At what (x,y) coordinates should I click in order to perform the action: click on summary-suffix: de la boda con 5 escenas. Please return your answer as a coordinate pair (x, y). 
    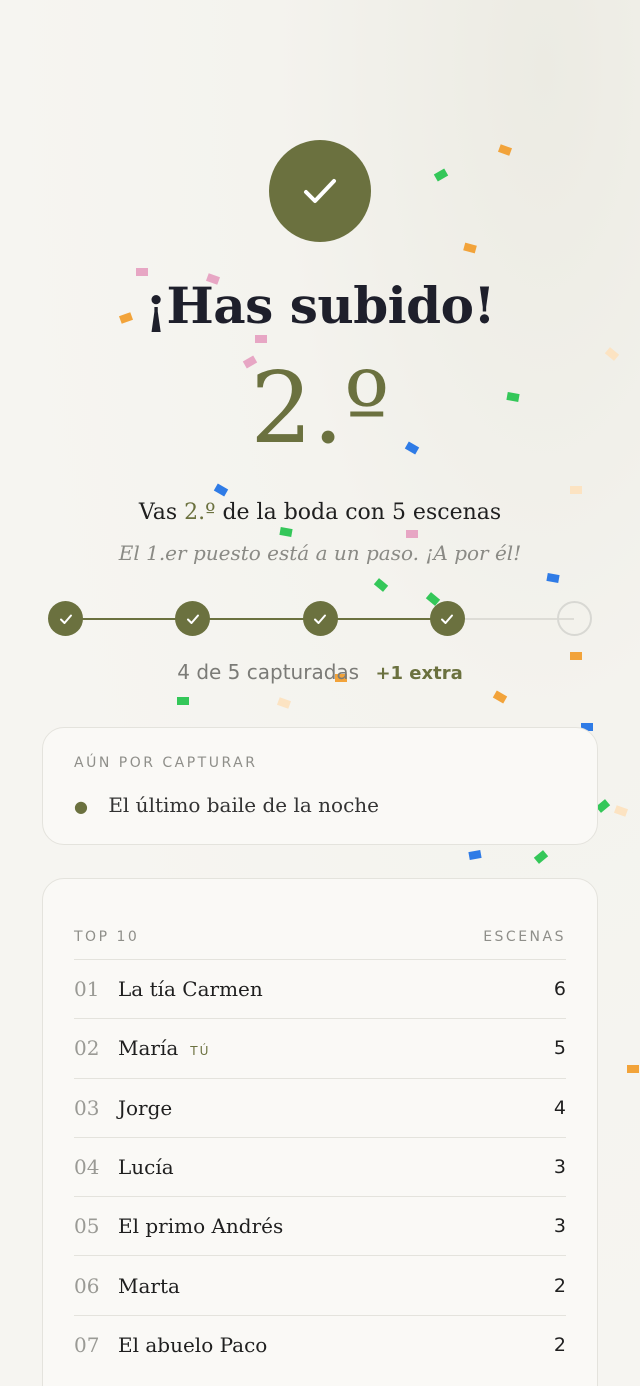
    Looking at the image, I should click on (362, 512).